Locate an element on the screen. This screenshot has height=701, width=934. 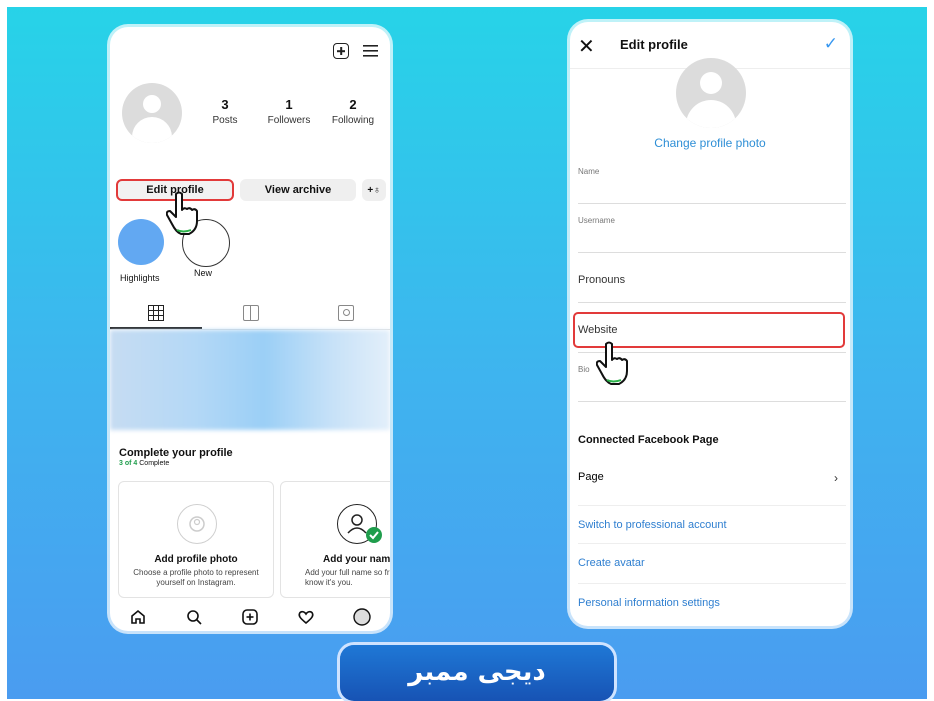
home-icon is located at coordinates (138, 617).